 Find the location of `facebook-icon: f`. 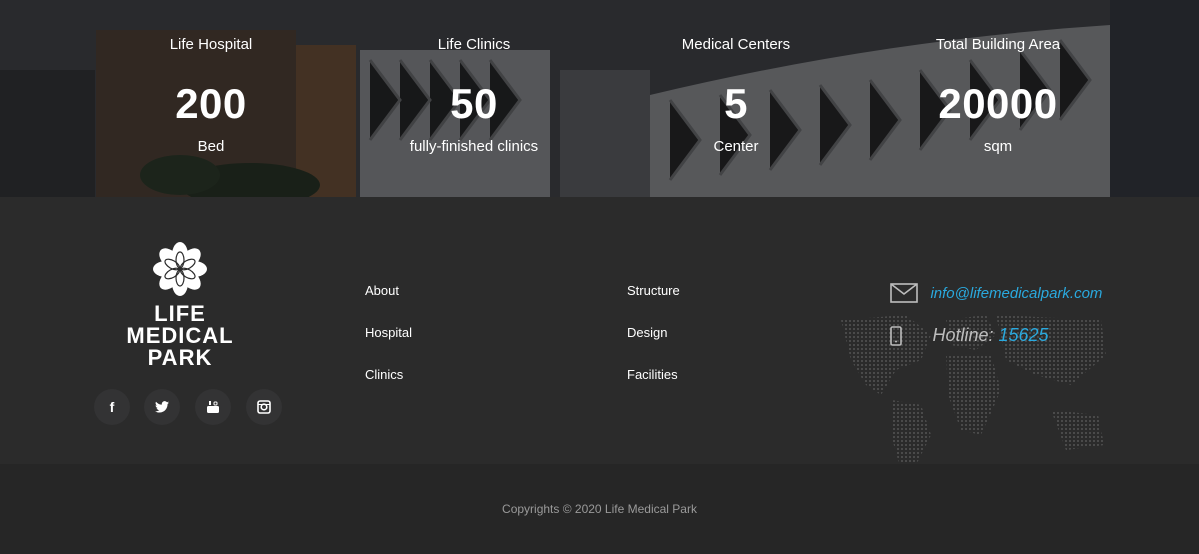

facebook-icon: f is located at coordinates (112, 407).